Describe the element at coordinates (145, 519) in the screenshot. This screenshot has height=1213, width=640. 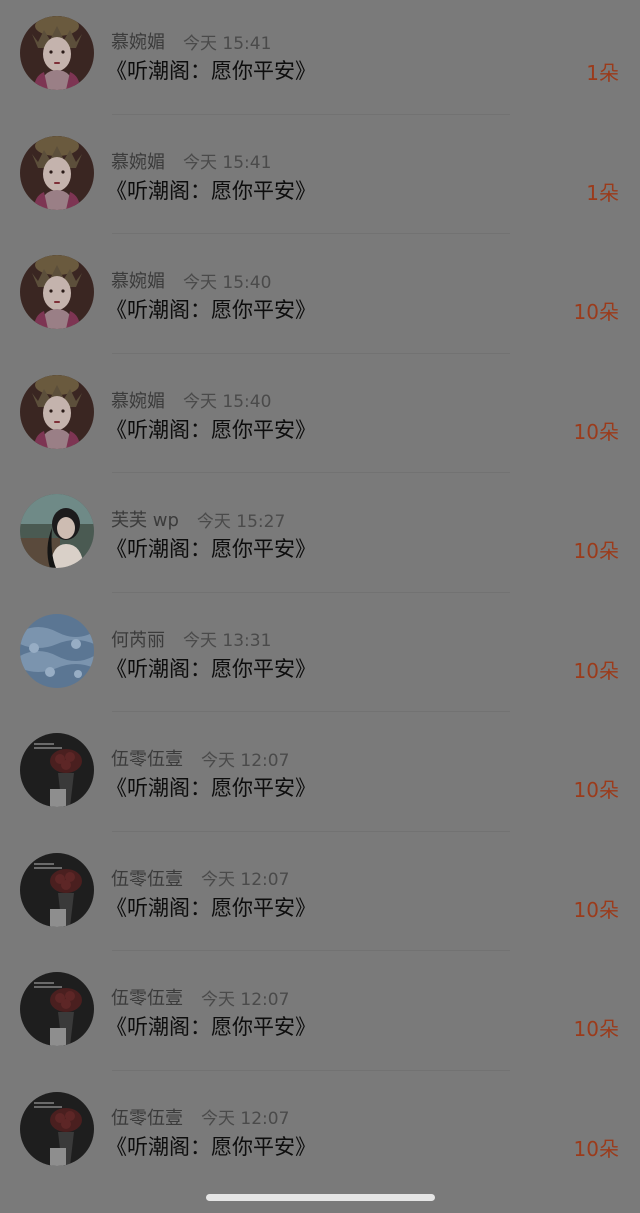
I see `sender-name: 芙芙 wp` at that location.